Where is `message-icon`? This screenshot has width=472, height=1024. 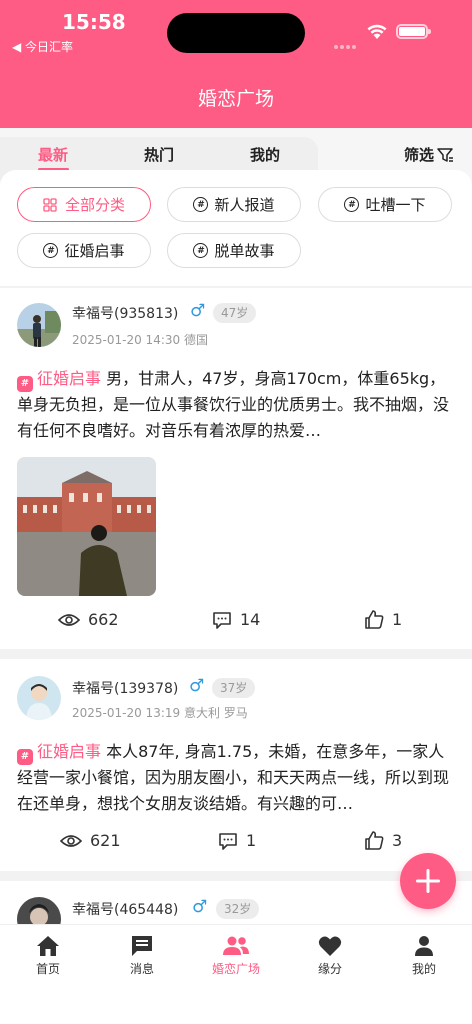
message-icon is located at coordinates (142, 946).